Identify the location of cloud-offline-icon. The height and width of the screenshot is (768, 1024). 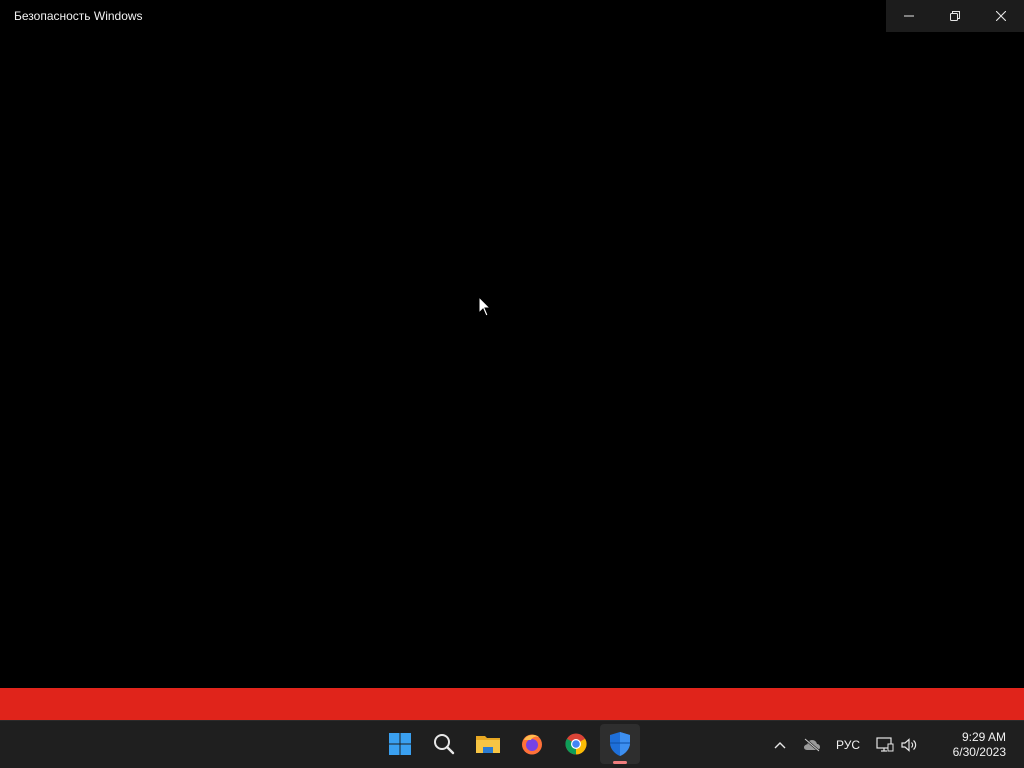
(811, 744).